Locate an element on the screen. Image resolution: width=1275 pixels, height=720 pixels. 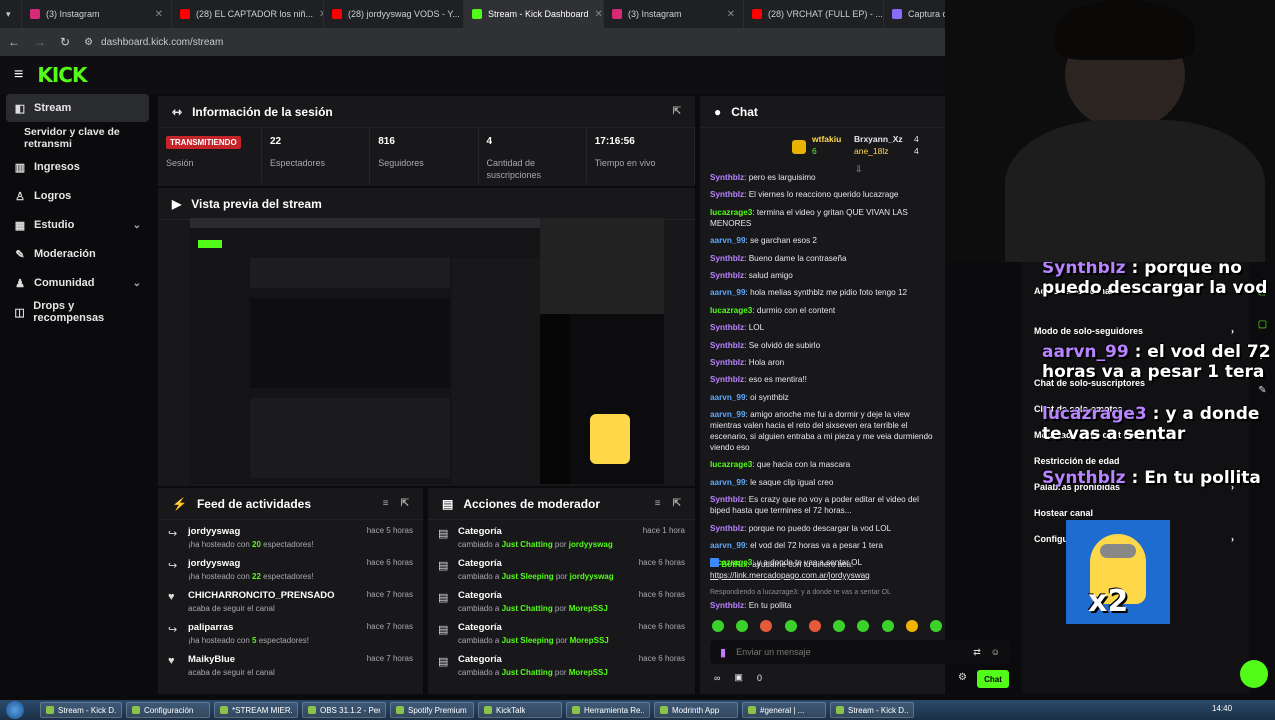
channel-action-item: Hostear canal is located at coordinates (1134, 513).